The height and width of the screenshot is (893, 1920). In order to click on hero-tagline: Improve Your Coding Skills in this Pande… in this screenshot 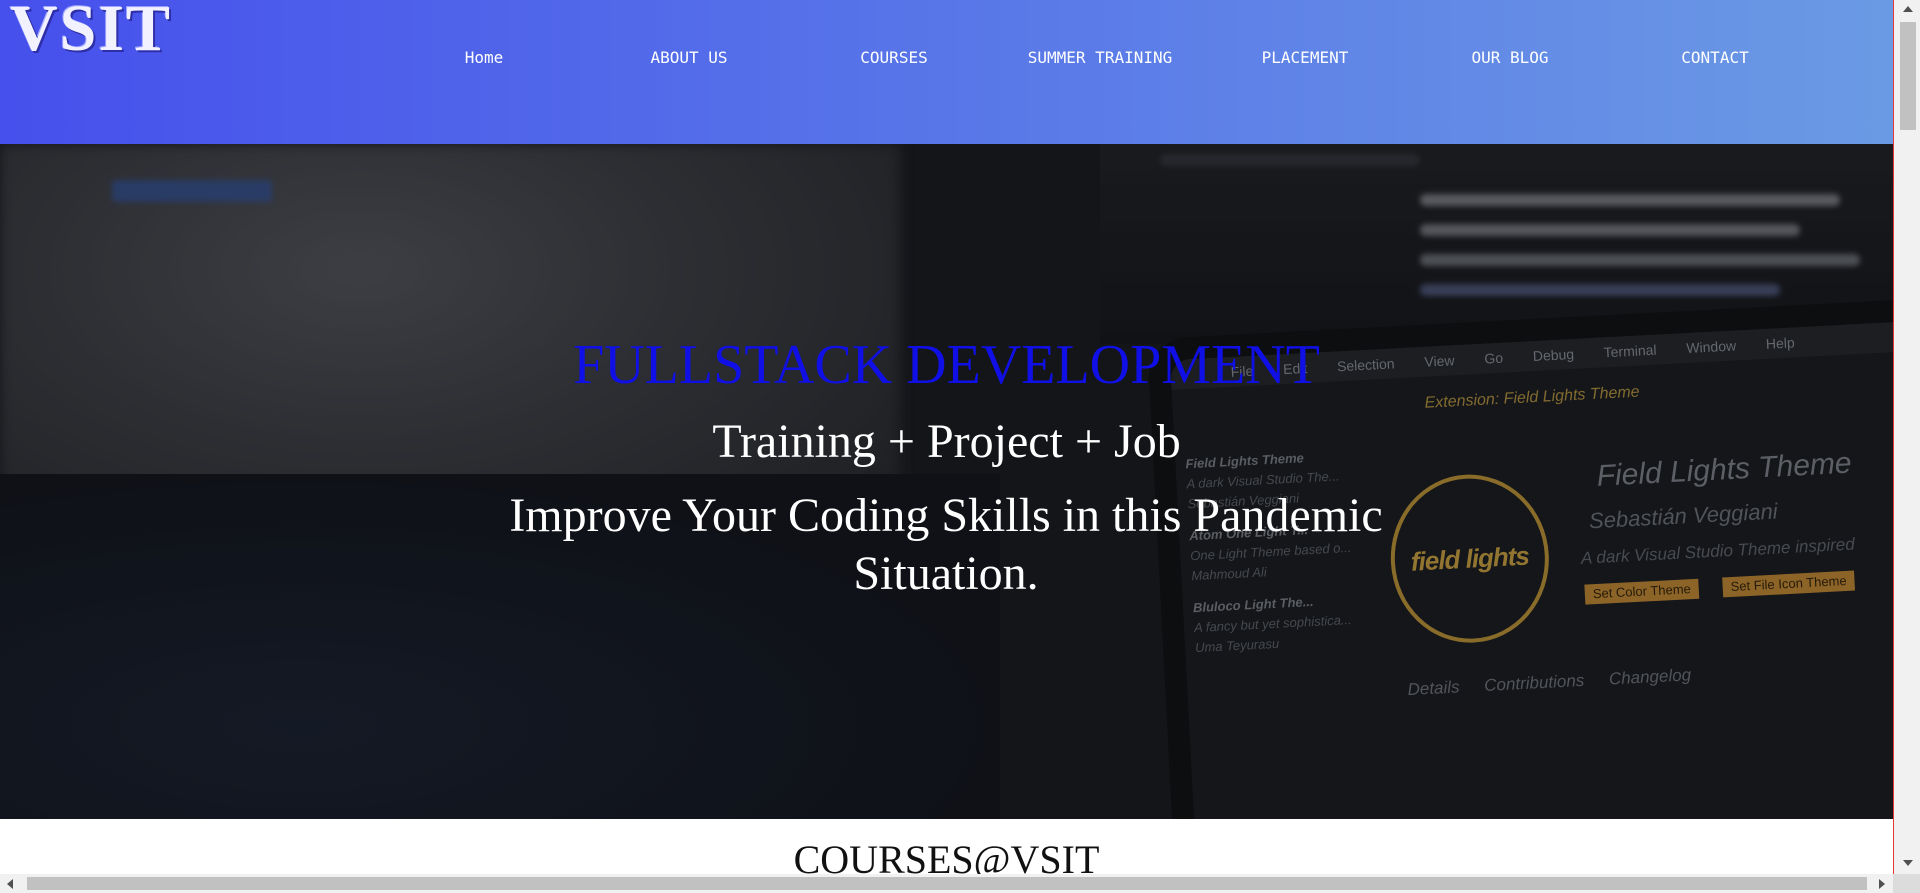, I will do `click(946, 544)`.